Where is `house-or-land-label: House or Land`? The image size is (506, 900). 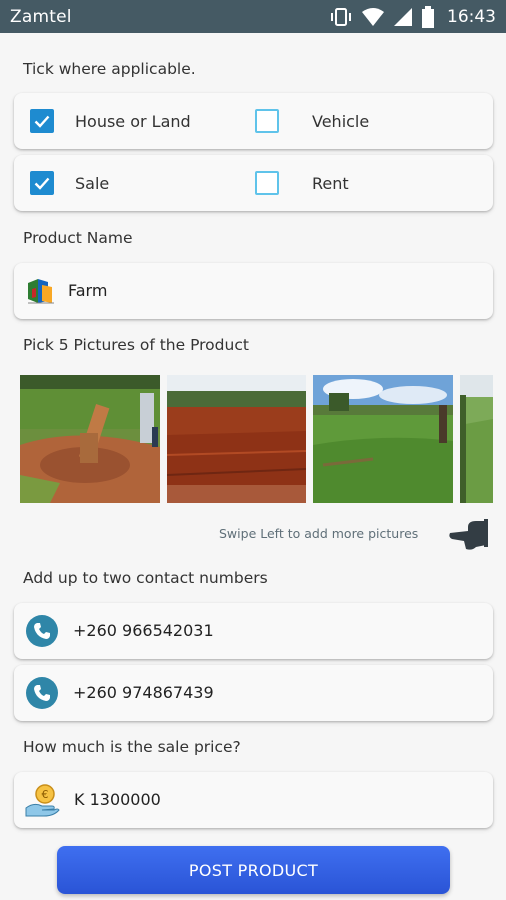
house-or-land-label: House or Land is located at coordinates (133, 121).